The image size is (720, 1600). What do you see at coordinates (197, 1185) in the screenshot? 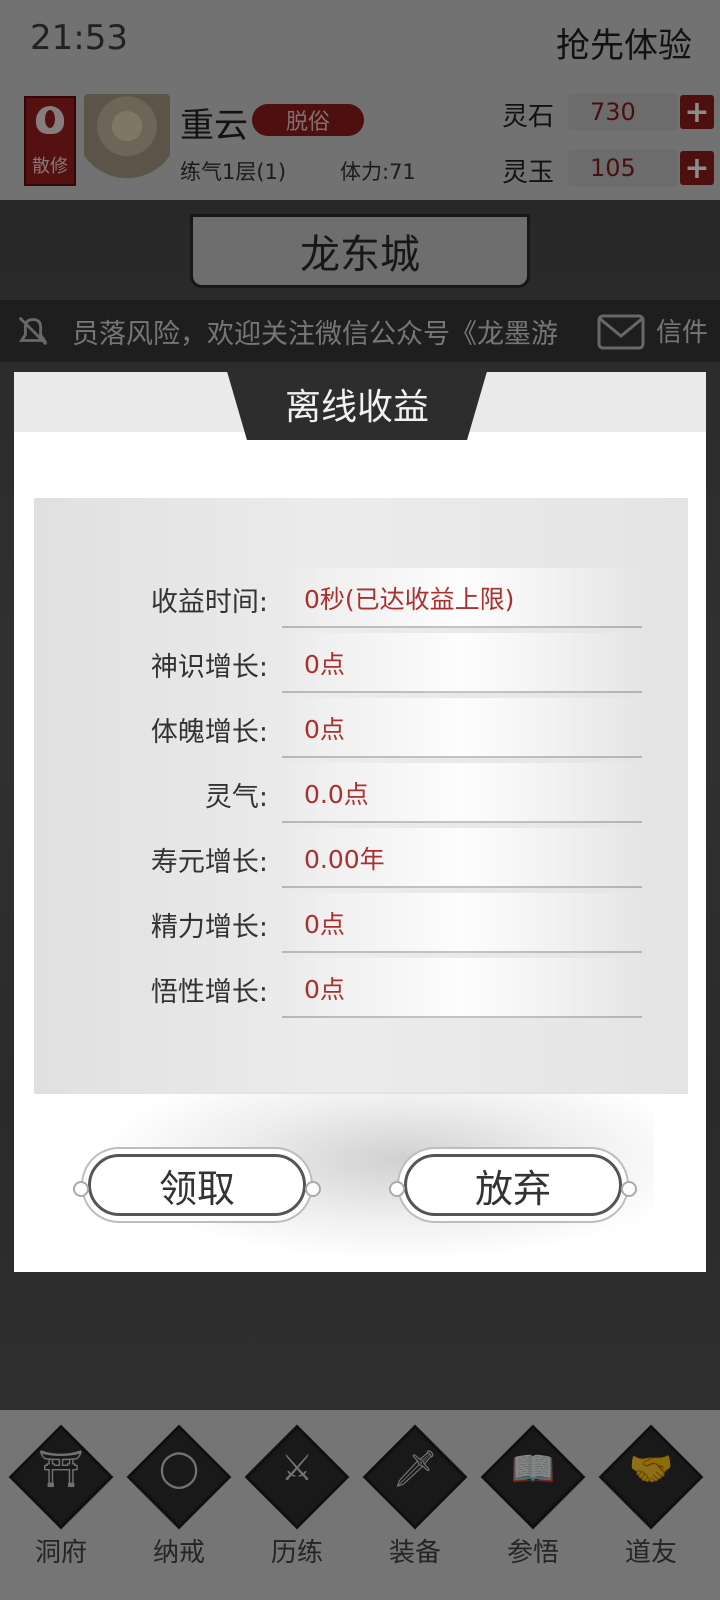
I see `claim-button: 领取` at bounding box center [197, 1185].